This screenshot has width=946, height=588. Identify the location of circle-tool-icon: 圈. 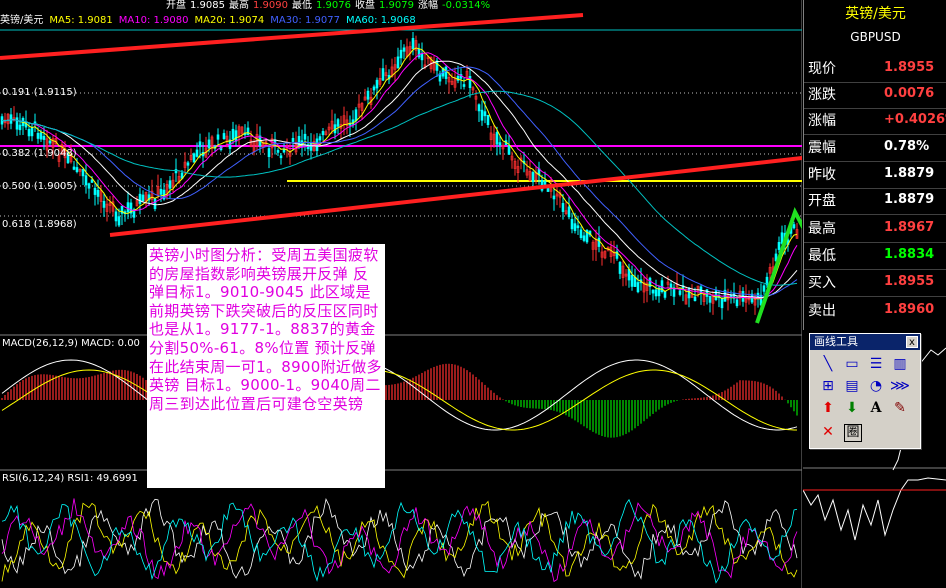
(853, 433).